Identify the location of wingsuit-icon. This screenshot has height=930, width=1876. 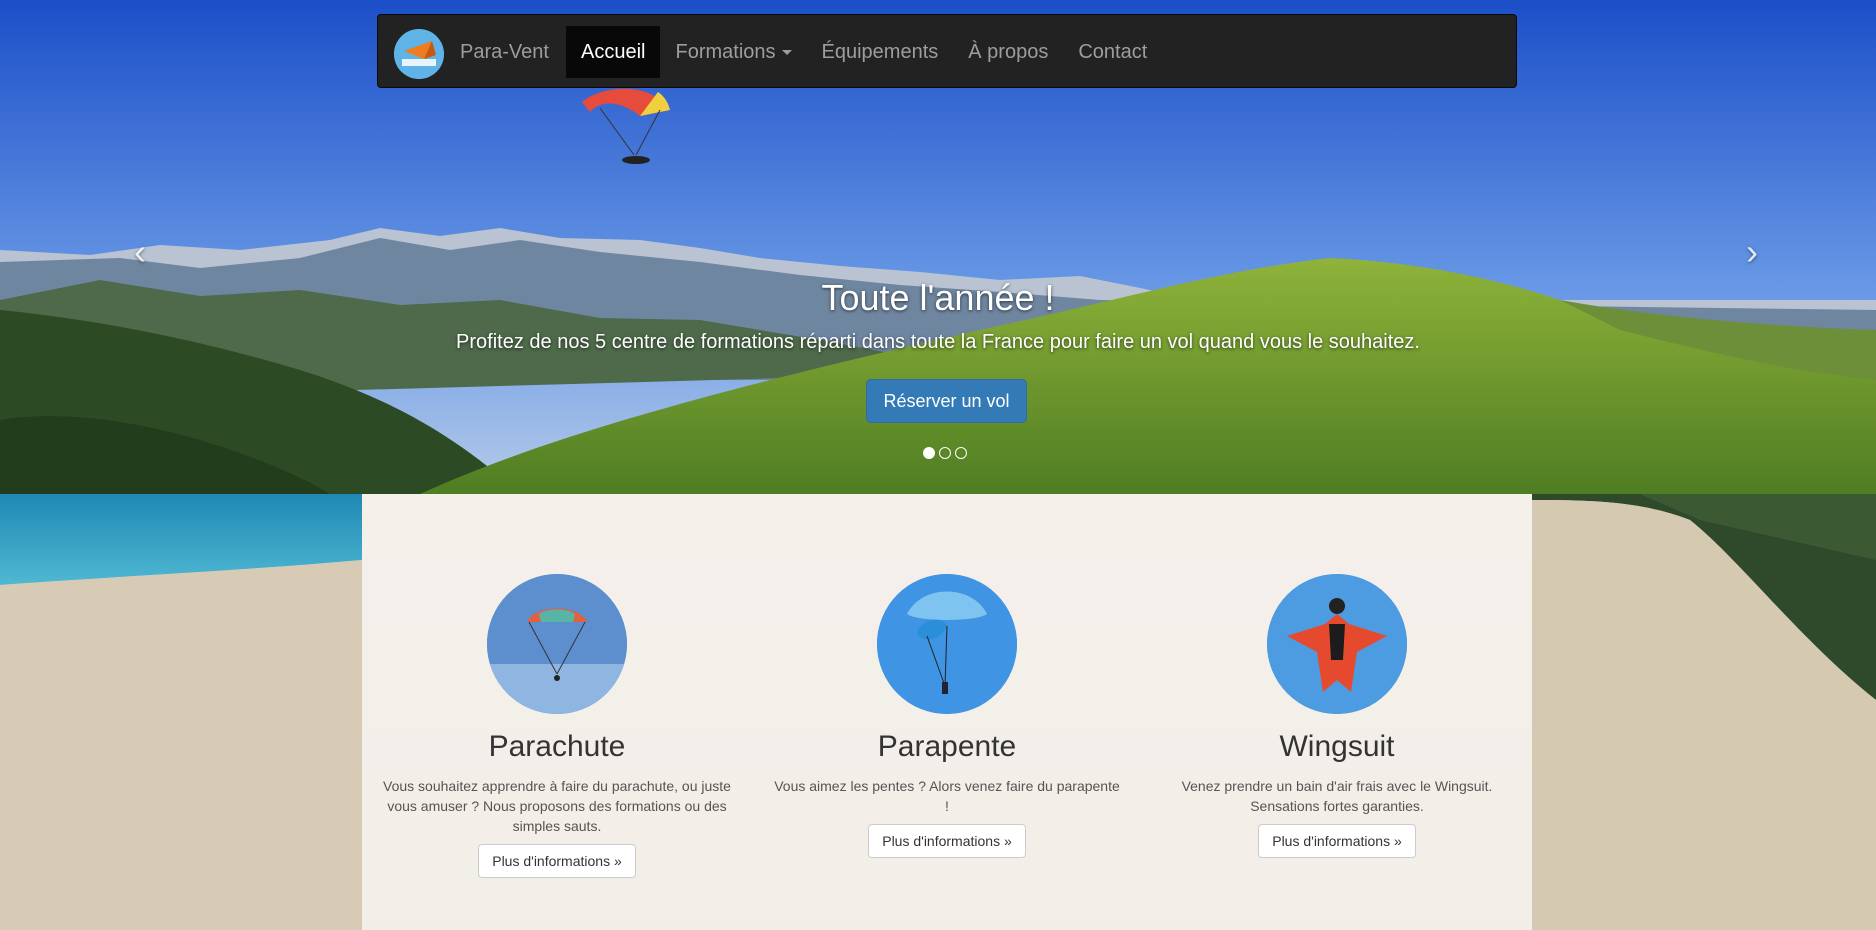
(1337, 644).